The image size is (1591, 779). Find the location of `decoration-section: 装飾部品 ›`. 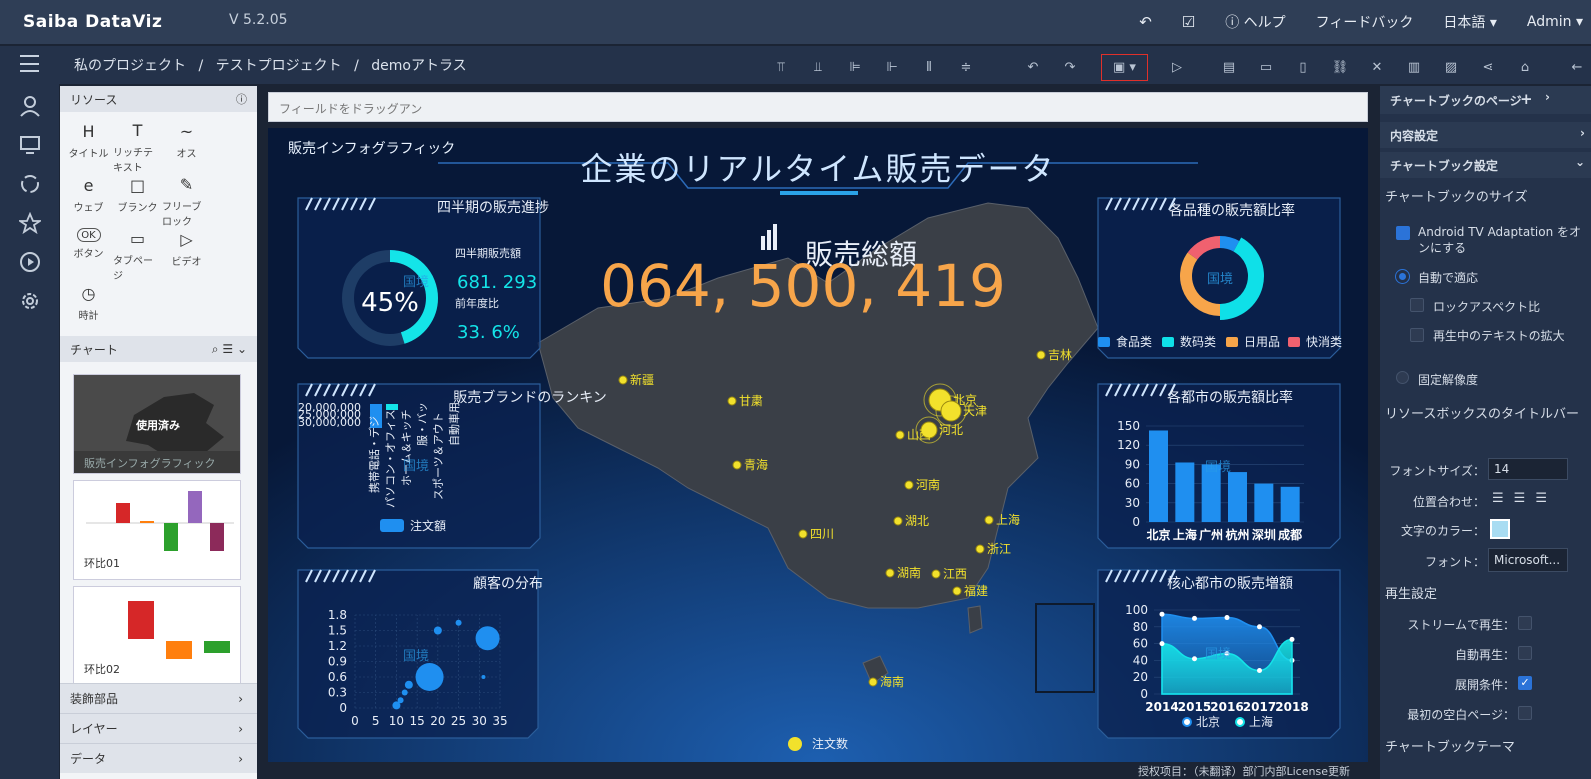

decoration-section: 装飾部品 › is located at coordinates (158, 698).